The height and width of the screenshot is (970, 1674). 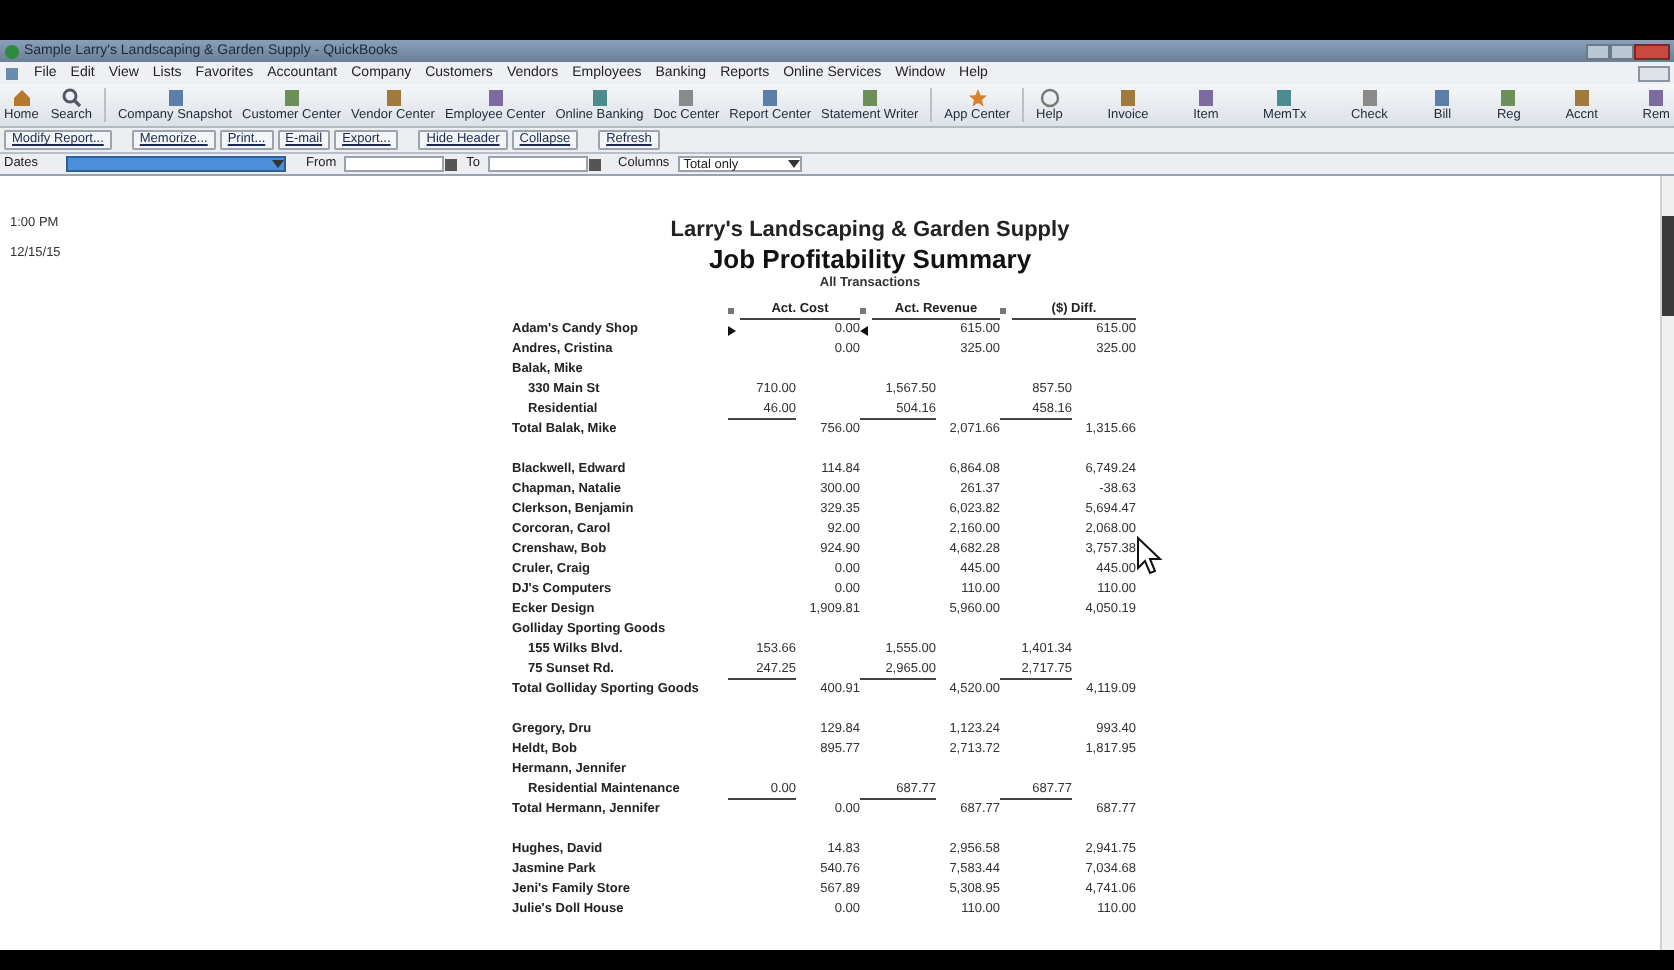 I want to click on search-icon, so click(x=71, y=97).